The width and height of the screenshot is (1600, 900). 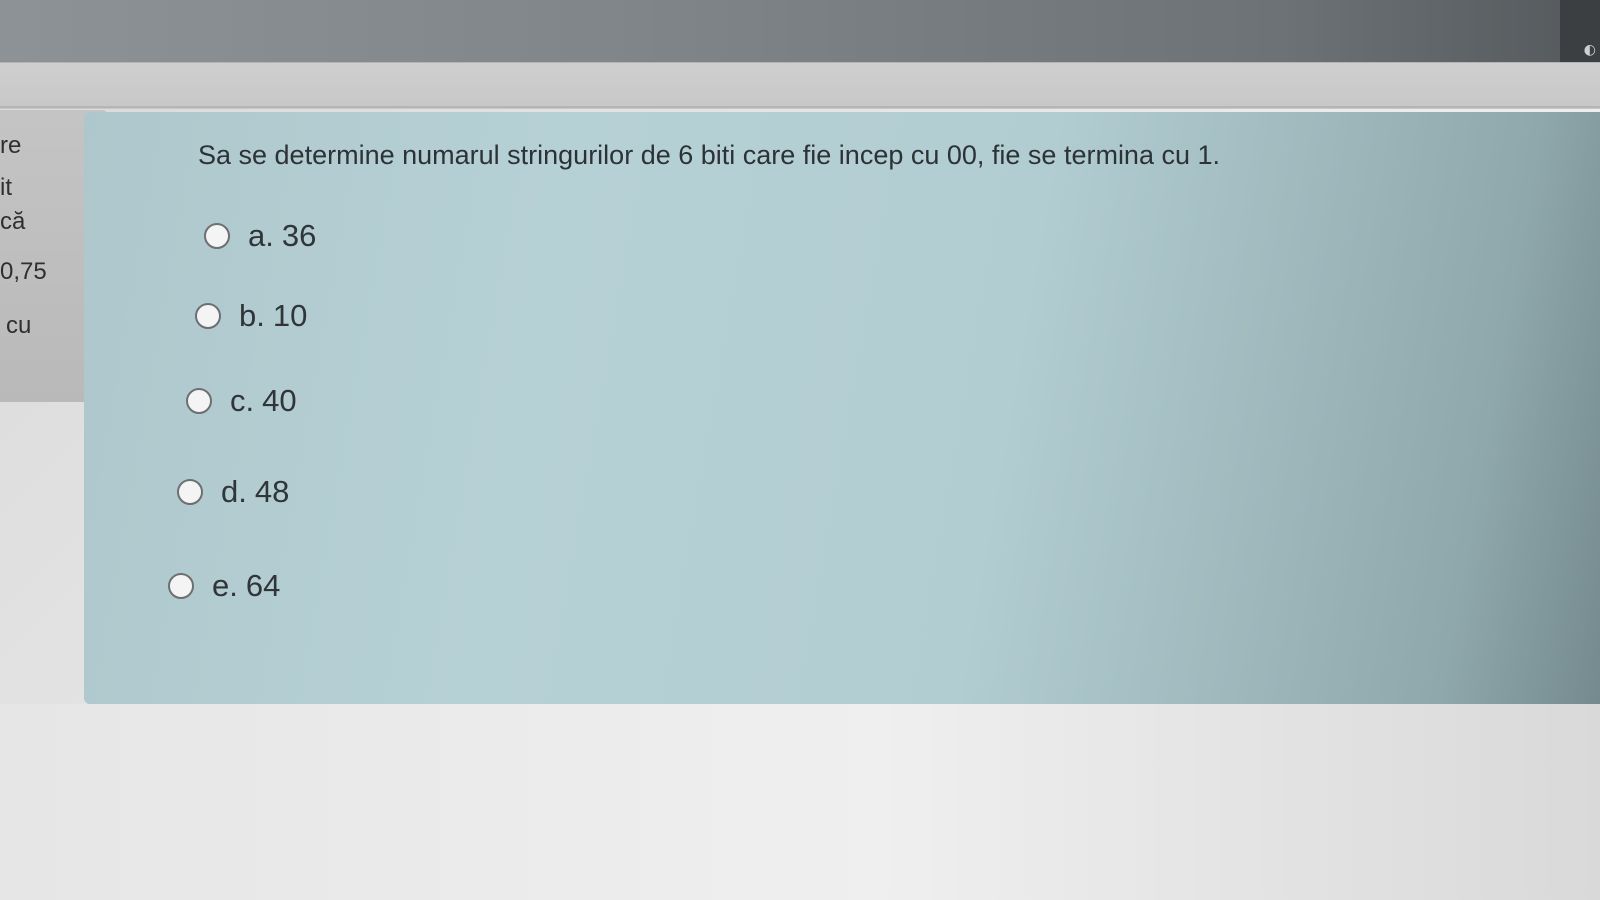 I want to click on info-text-line: it, so click(x=6, y=187).